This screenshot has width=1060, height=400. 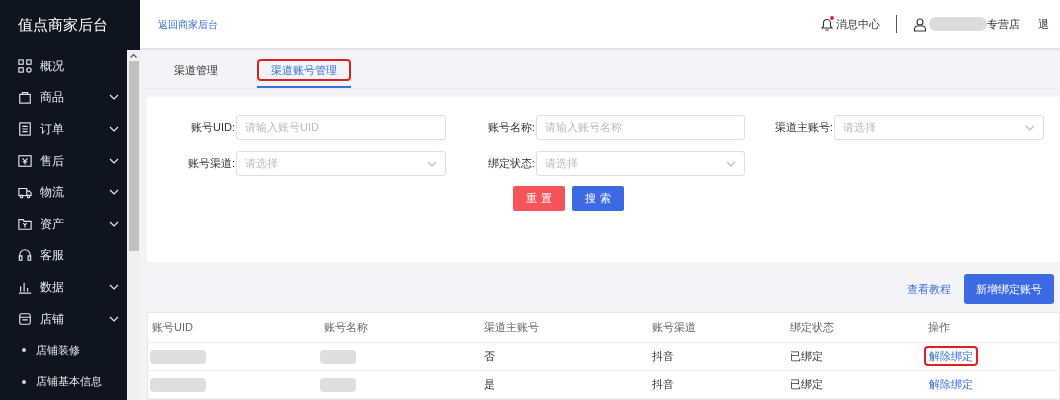 I want to click on sidebar-item: 资产, so click(x=63, y=223).